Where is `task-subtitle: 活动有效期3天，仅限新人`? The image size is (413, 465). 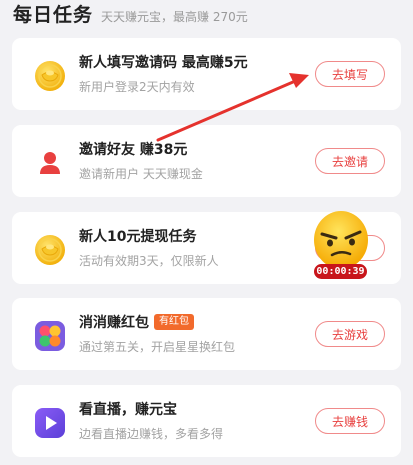
task-subtitle: 活动有效期3天，仅限新人 is located at coordinates (149, 261).